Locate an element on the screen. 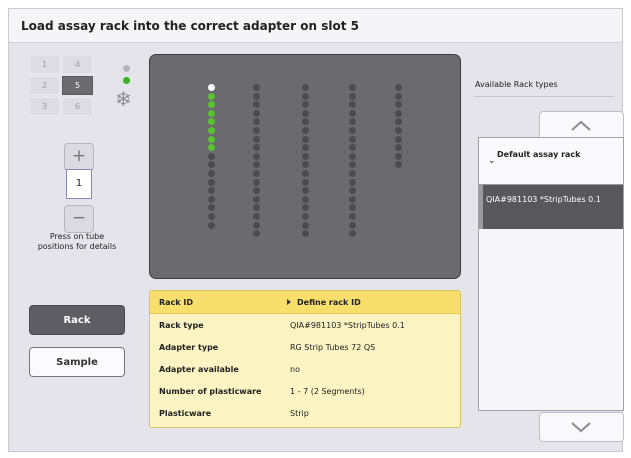 This screenshot has width=631, height=458. rack-id-row: Rack ID Define rack ID is located at coordinates (305, 302).